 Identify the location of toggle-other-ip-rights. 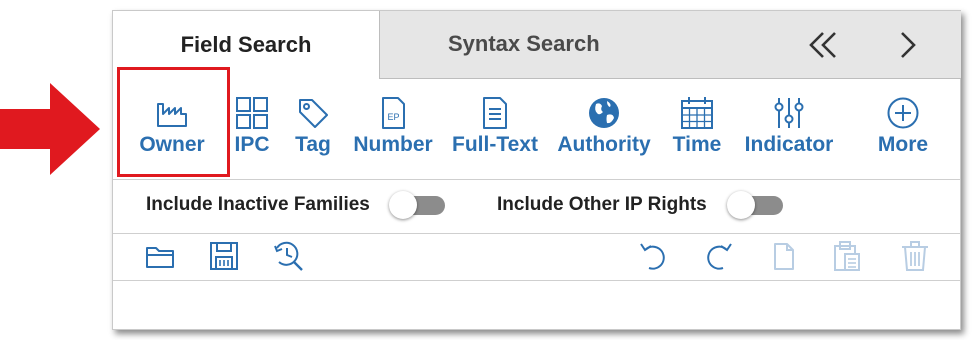
(755, 205).